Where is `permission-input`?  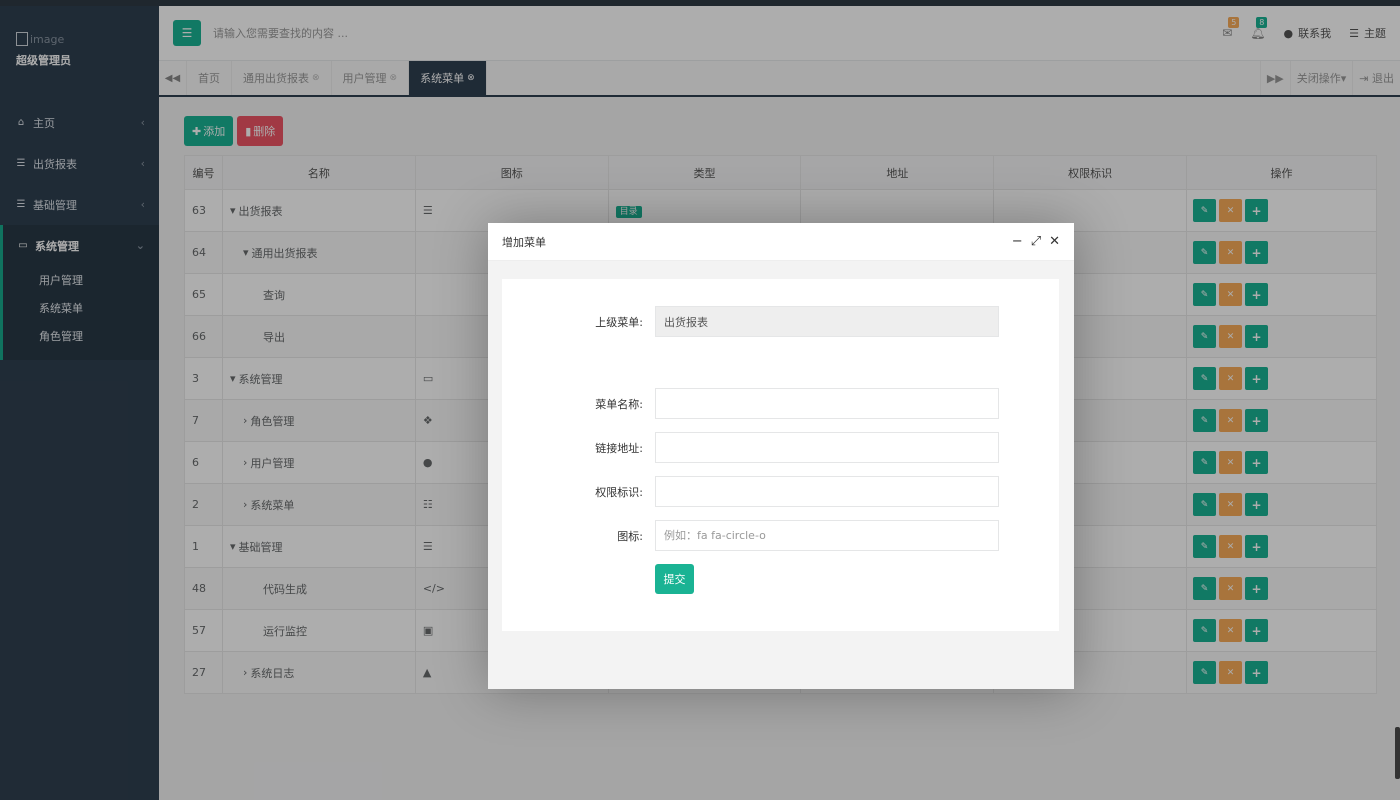
permission-input is located at coordinates (827, 491).